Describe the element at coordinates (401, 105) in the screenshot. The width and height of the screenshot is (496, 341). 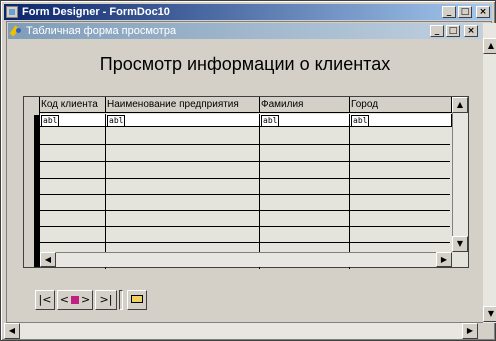
I see `column-header-city: Город` at that location.